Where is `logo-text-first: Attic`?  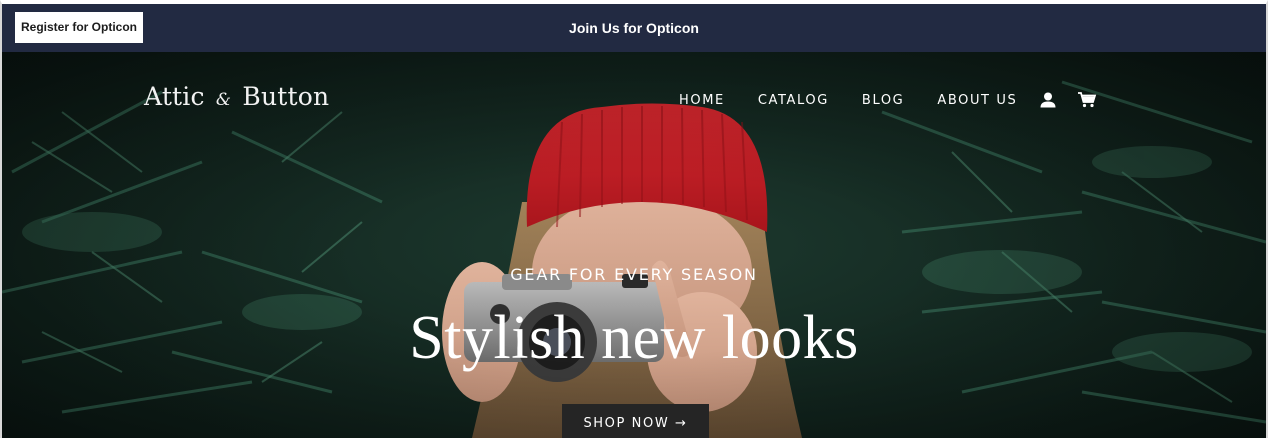
logo-text-first: Attic is located at coordinates (174, 96).